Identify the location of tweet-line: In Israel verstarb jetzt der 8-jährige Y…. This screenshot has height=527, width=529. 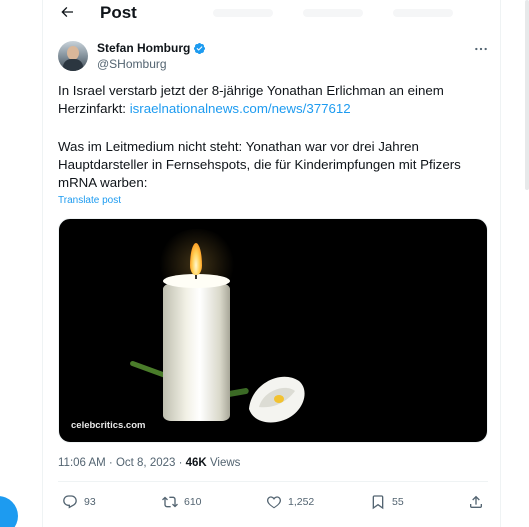
(251, 90).